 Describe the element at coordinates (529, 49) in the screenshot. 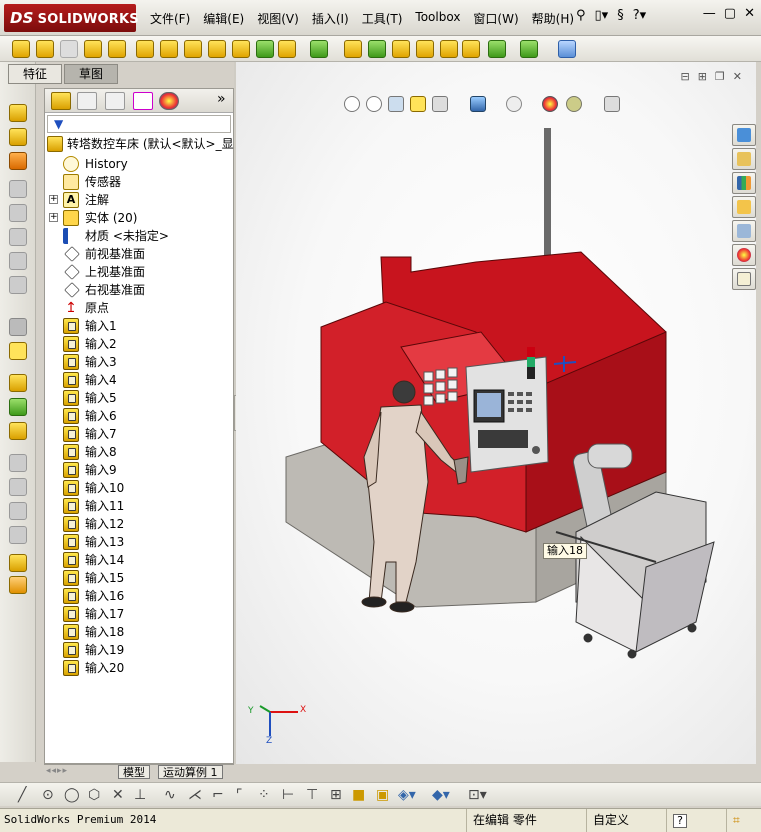

I see `curves-icon` at that location.